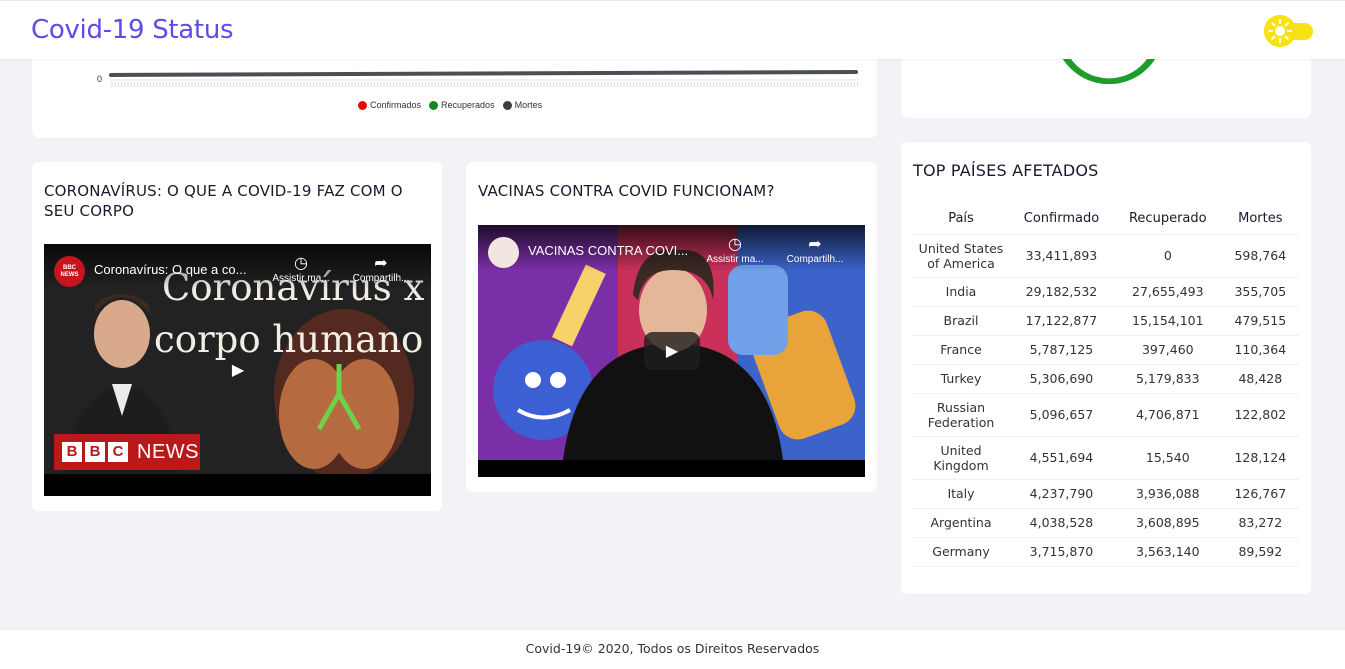  I want to click on recovered-cell: 3,608,895, so click(1167, 523).